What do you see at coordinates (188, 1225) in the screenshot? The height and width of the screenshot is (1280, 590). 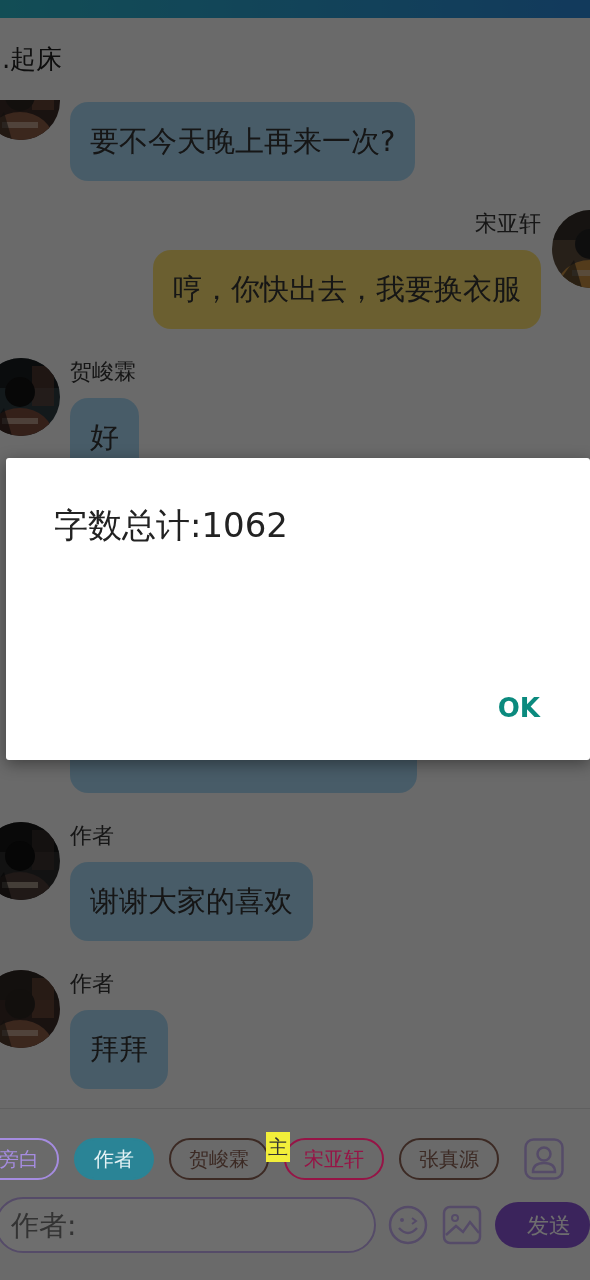 I see `message-input: 作者:` at bounding box center [188, 1225].